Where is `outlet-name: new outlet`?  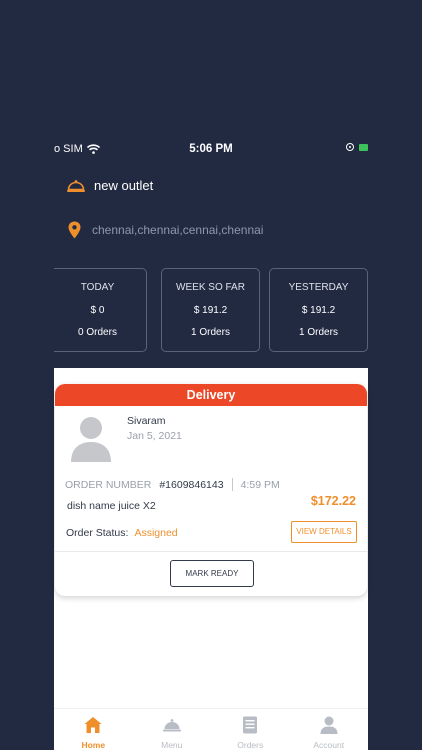
outlet-name: new outlet is located at coordinates (124, 185).